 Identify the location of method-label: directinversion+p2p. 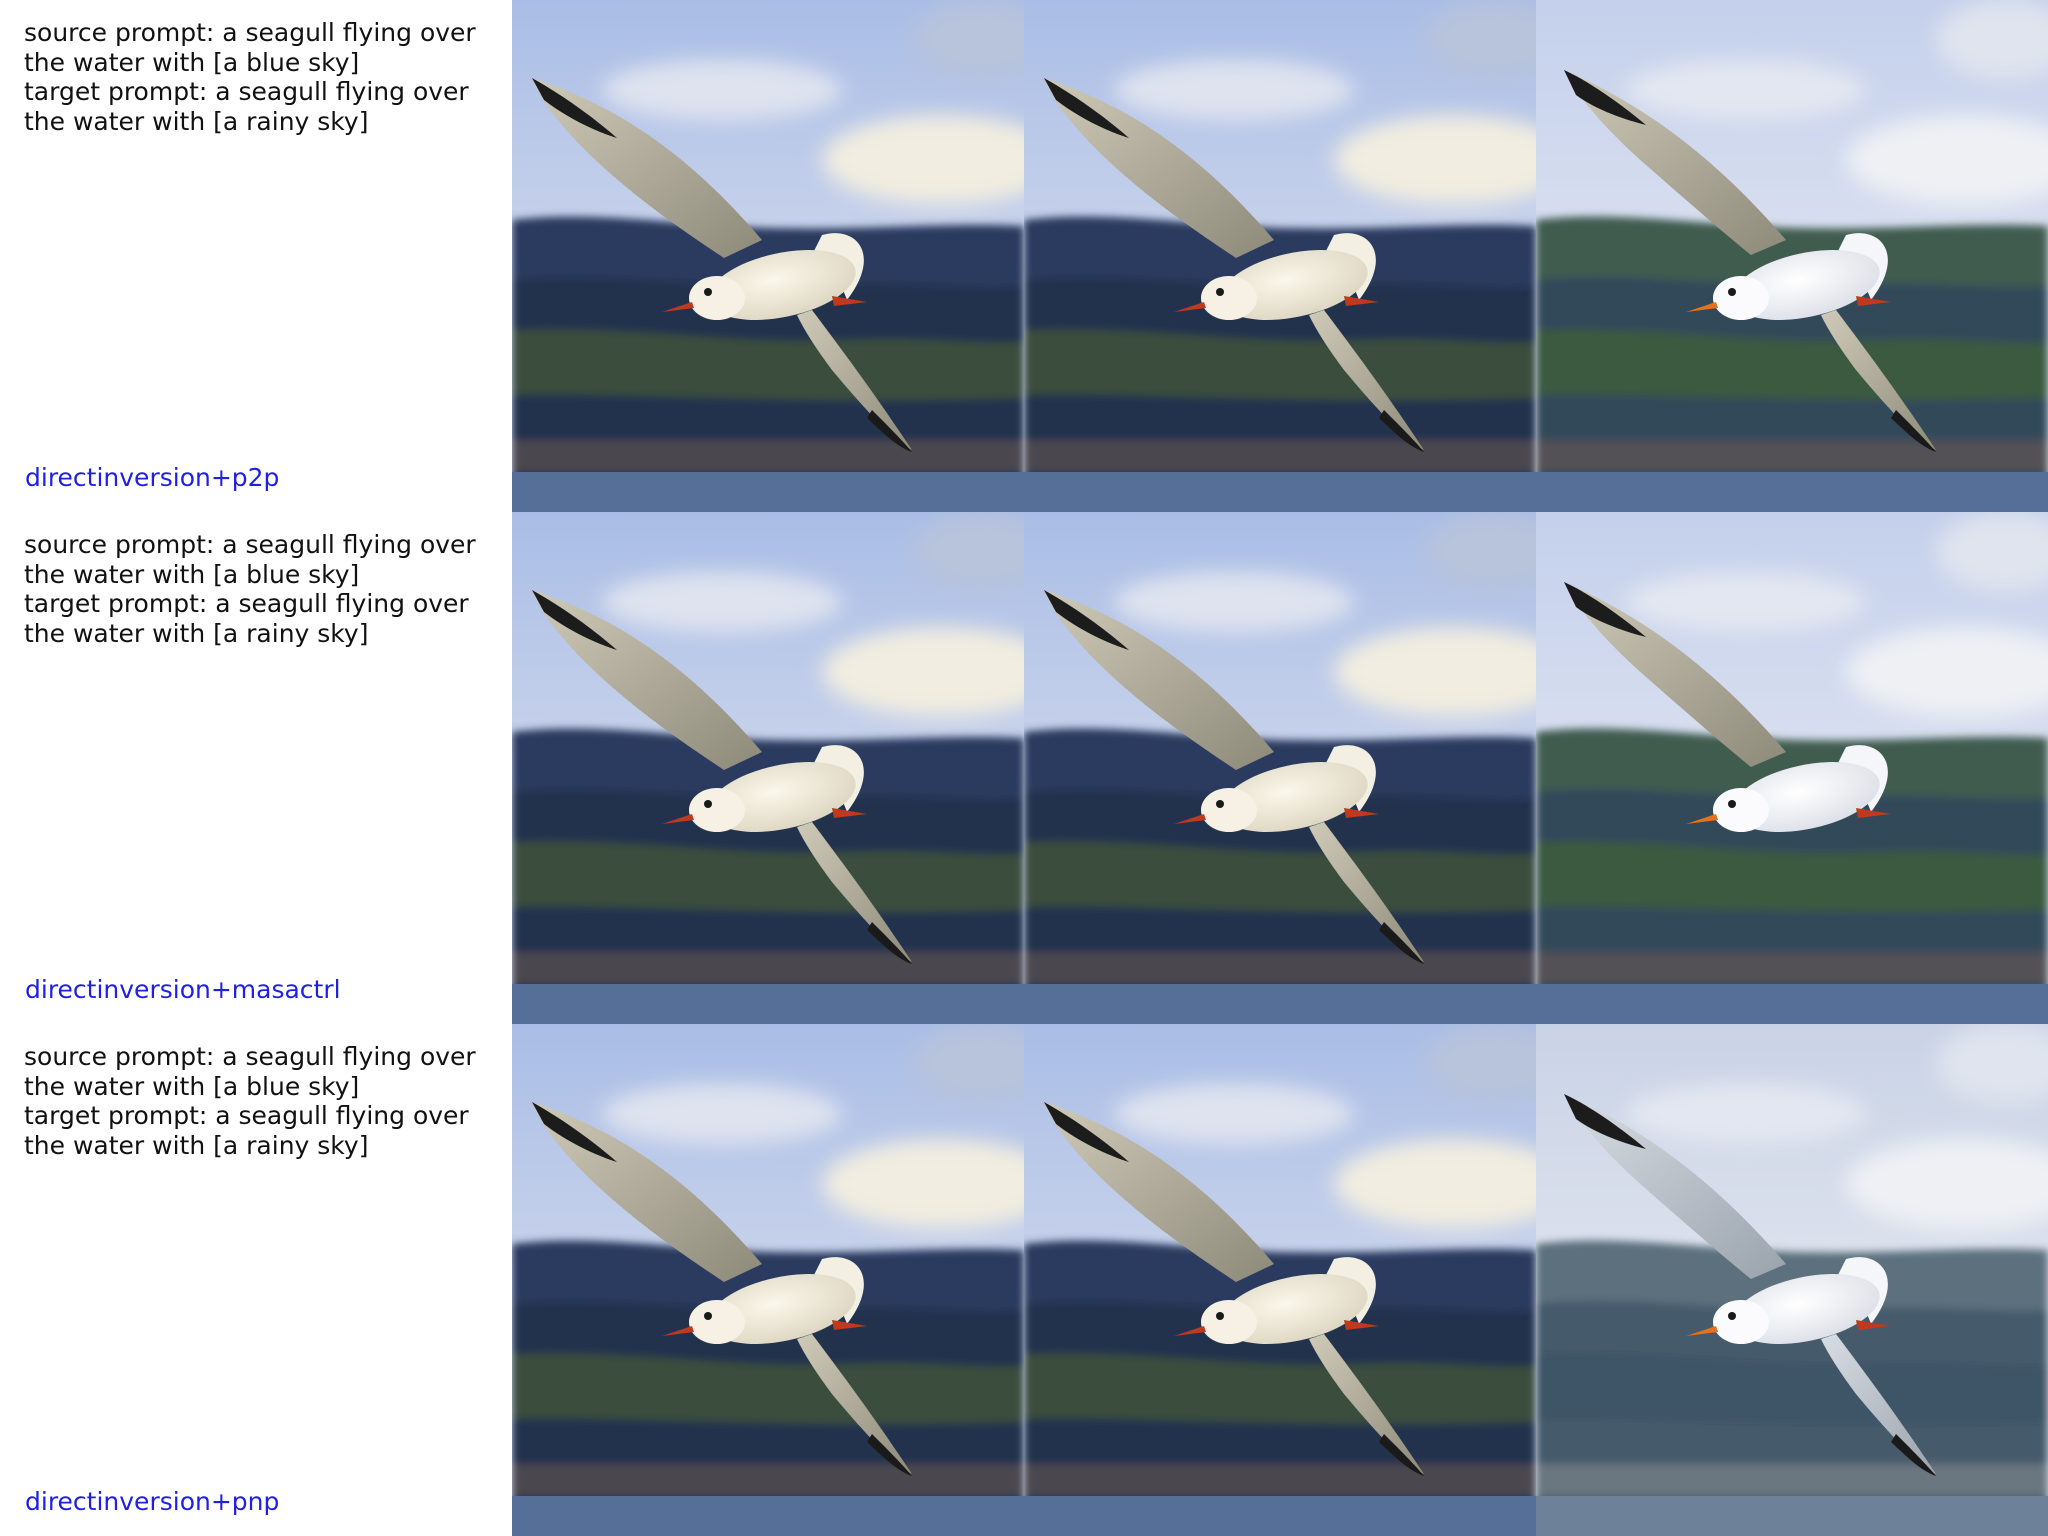
(152, 477).